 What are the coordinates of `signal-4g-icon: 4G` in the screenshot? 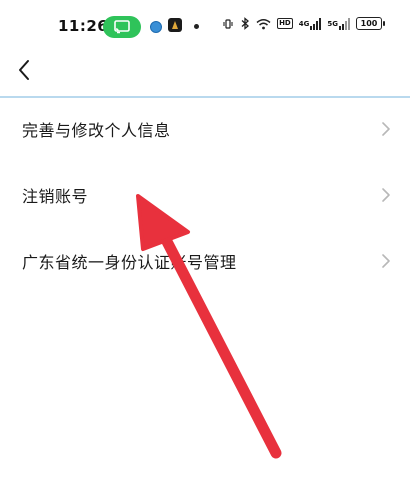 It's located at (310, 23).